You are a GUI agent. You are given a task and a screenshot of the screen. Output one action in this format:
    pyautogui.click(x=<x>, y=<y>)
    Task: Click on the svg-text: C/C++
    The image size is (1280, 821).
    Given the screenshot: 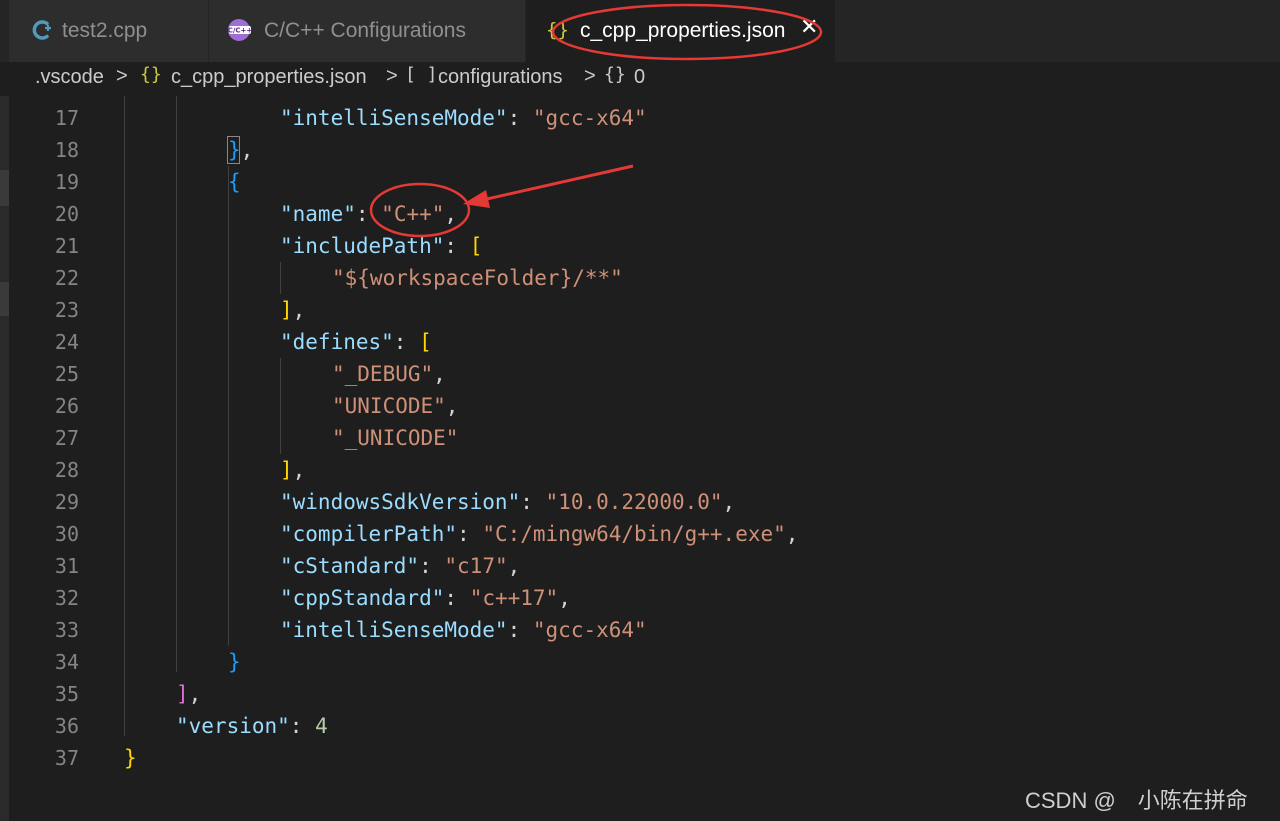 What is the action you would take?
    pyautogui.click(x=240, y=31)
    